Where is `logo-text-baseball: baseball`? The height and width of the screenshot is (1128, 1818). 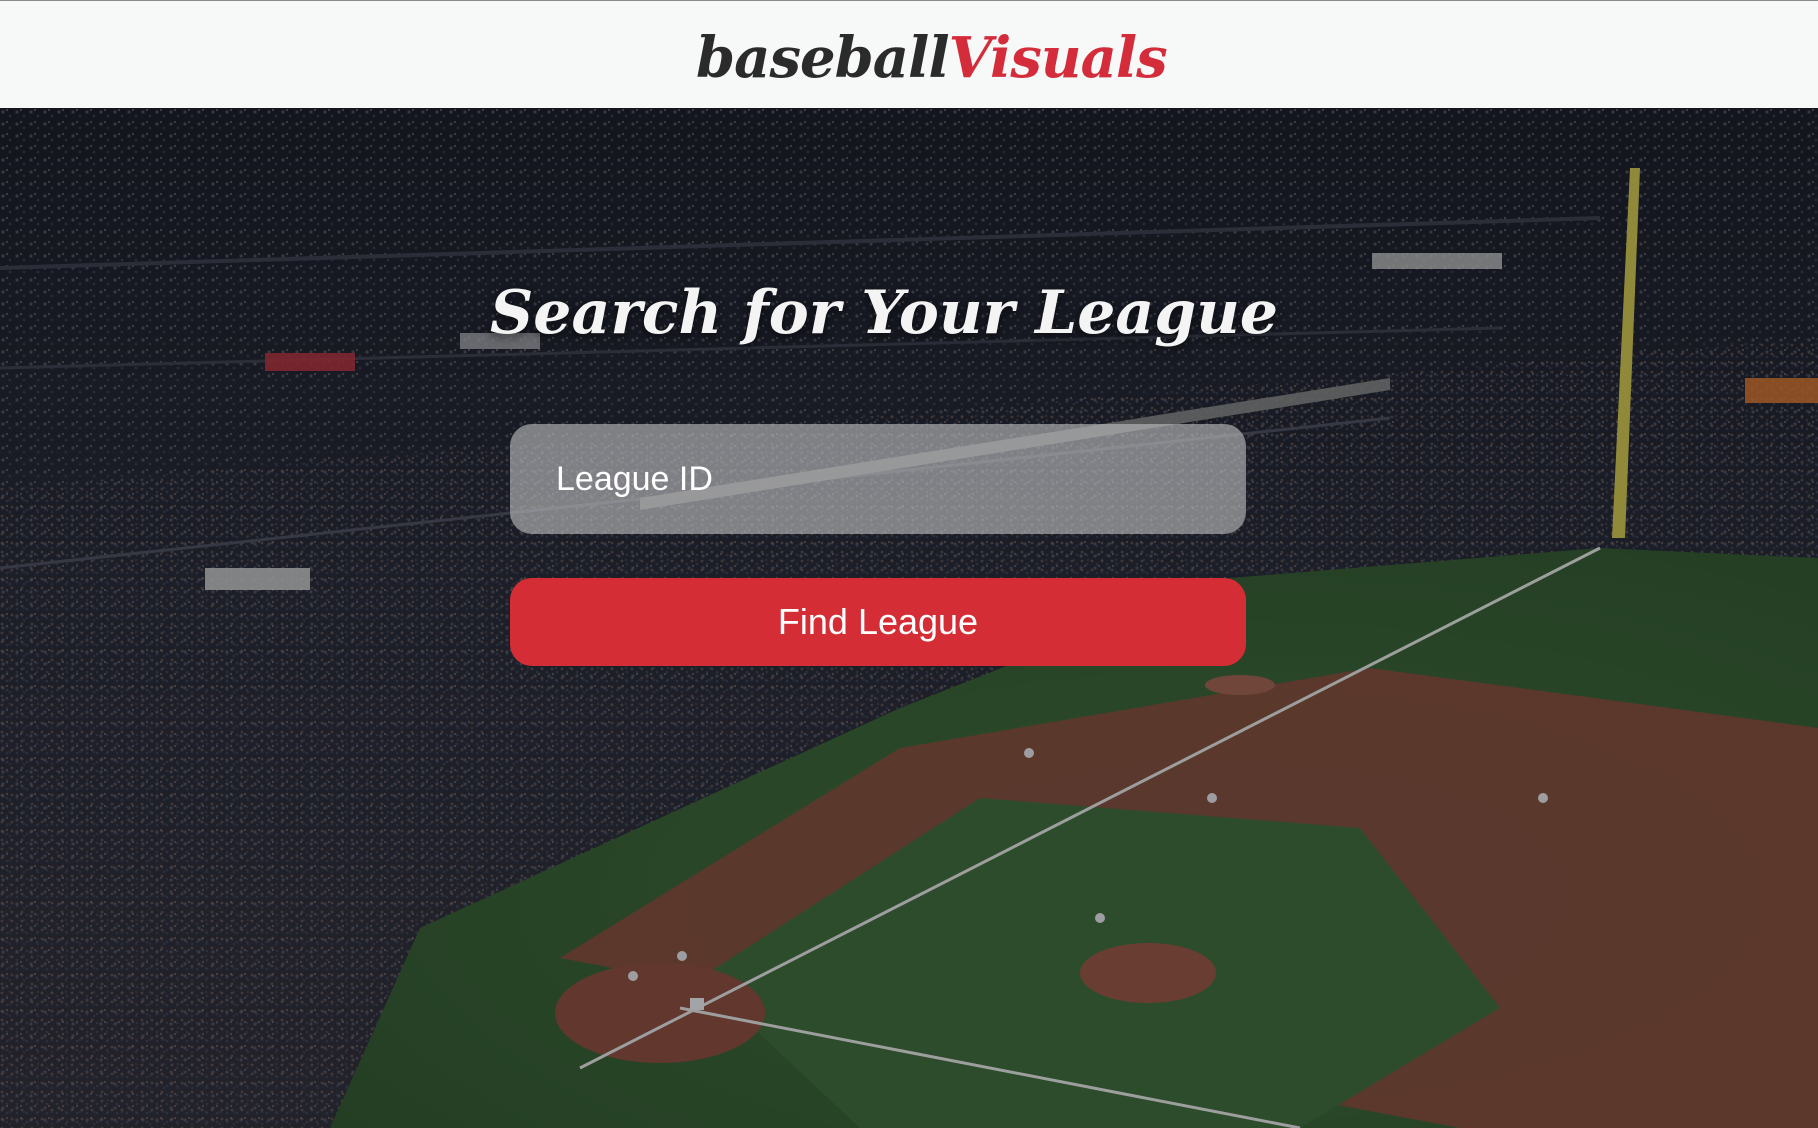
logo-text-baseball: baseball is located at coordinates (823, 58).